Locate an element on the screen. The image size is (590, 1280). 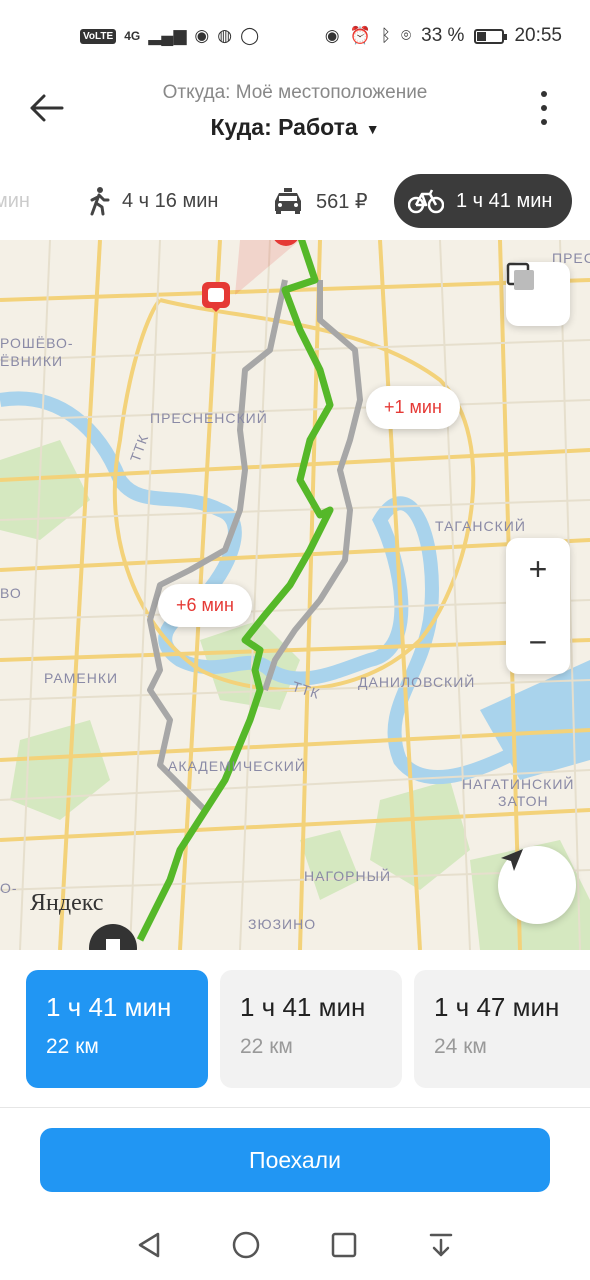
layers-icon is located at coordinates (520, 276).